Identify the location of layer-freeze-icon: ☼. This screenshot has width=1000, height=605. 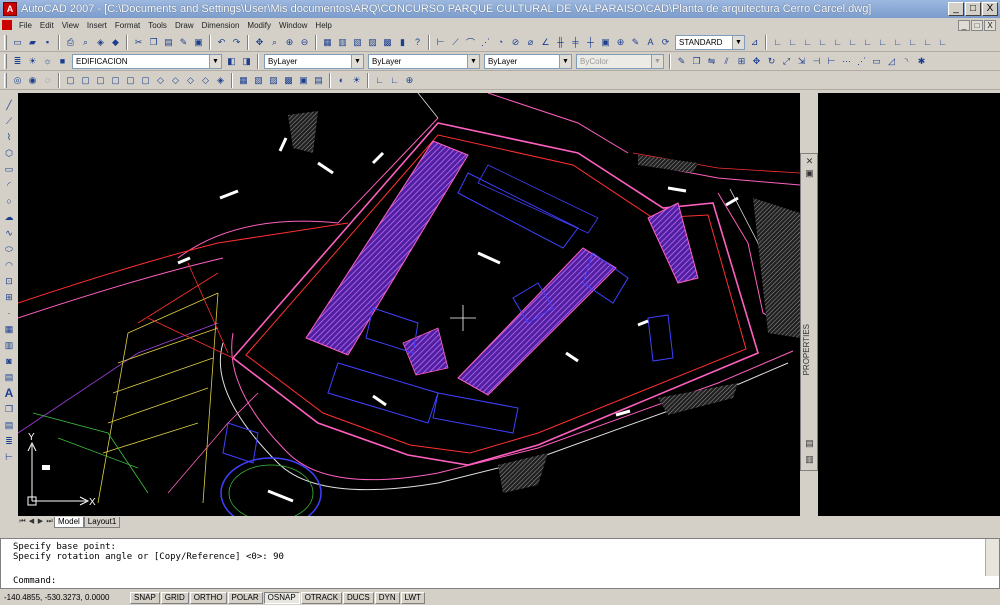
(47, 61).